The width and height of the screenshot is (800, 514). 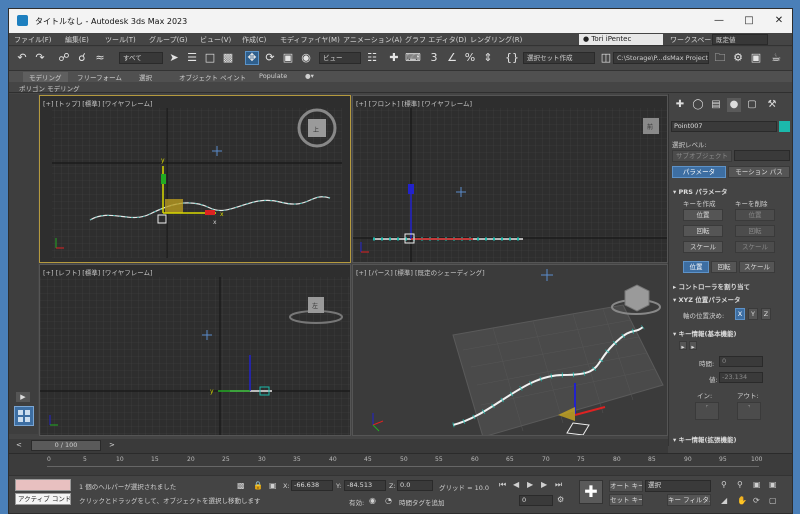 I want to click on selection-filter-dropdown: すべて, so click(x=141, y=58).